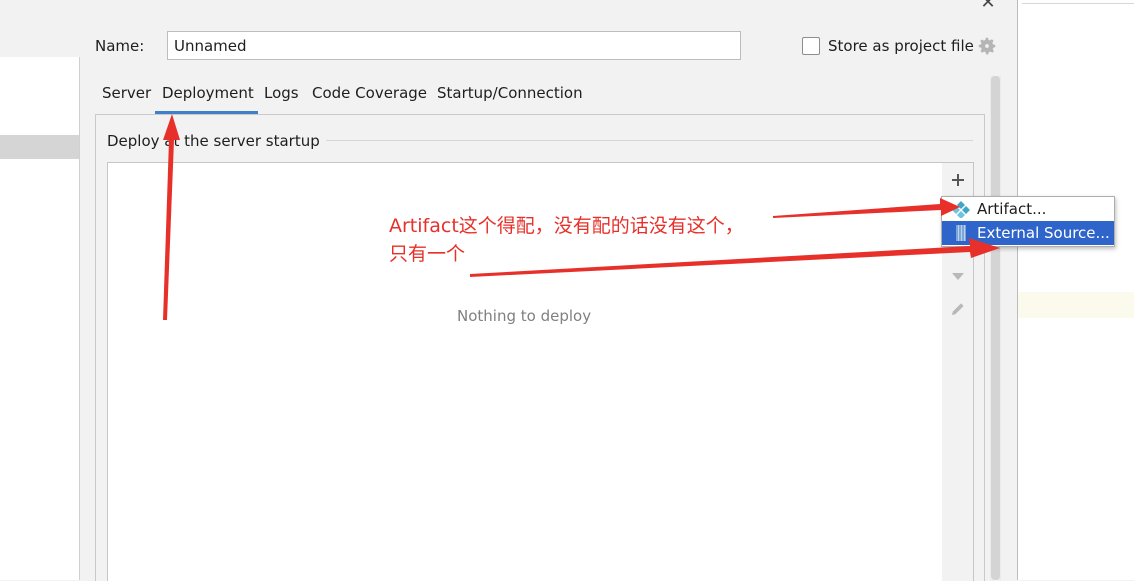  What do you see at coordinates (987, 46) in the screenshot?
I see `gear-icon` at bounding box center [987, 46].